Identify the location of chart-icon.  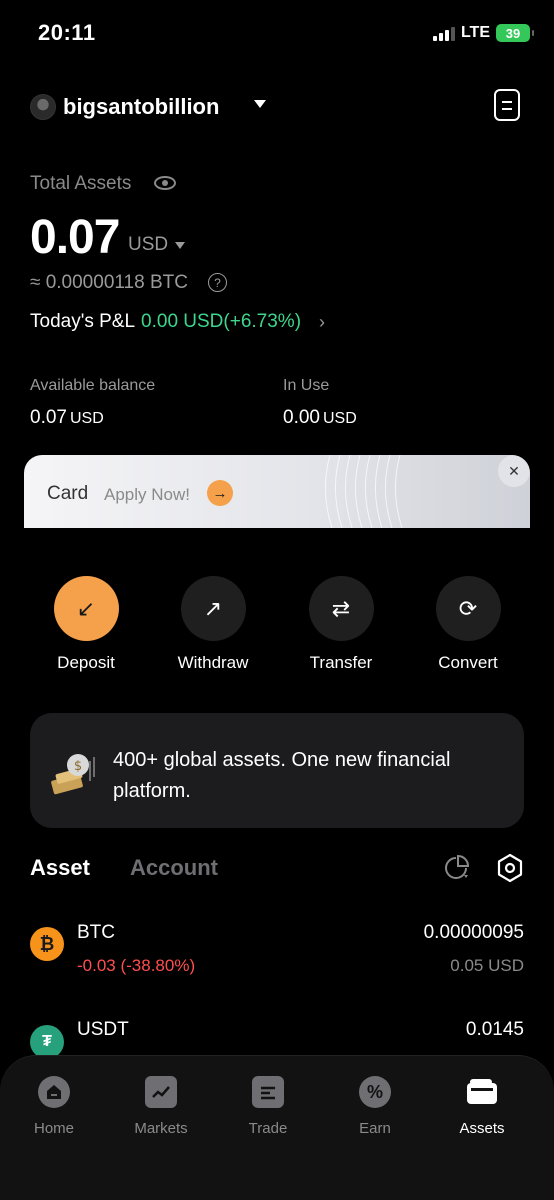
(161, 1092).